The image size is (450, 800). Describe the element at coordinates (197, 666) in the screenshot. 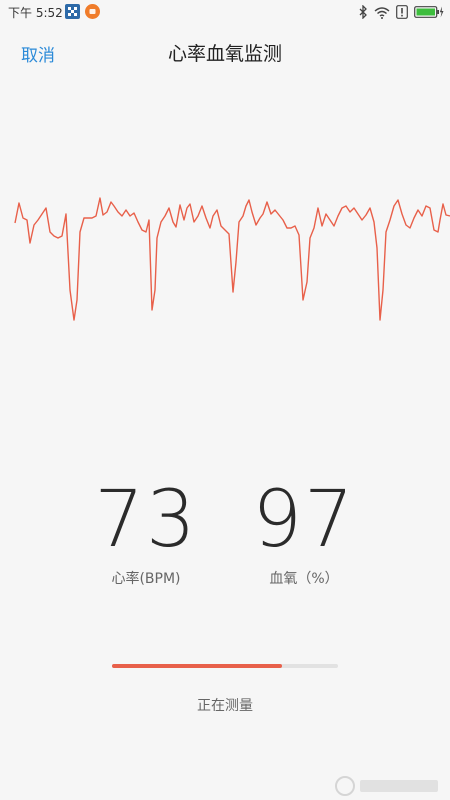

I see `measurement-progress-fill` at that location.